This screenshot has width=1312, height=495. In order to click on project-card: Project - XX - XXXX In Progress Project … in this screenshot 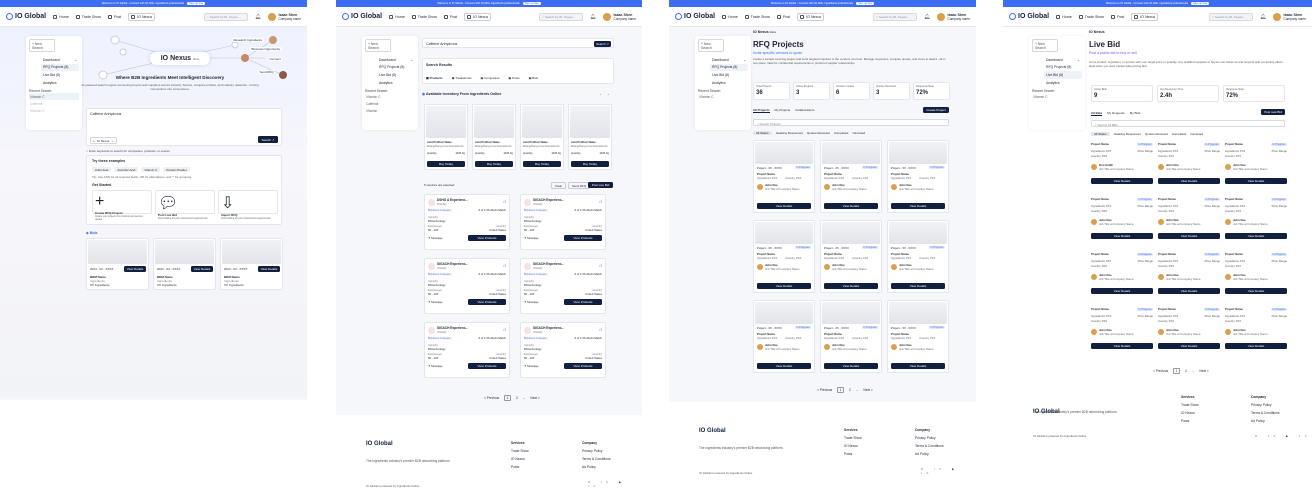, I will do `click(784, 256)`.